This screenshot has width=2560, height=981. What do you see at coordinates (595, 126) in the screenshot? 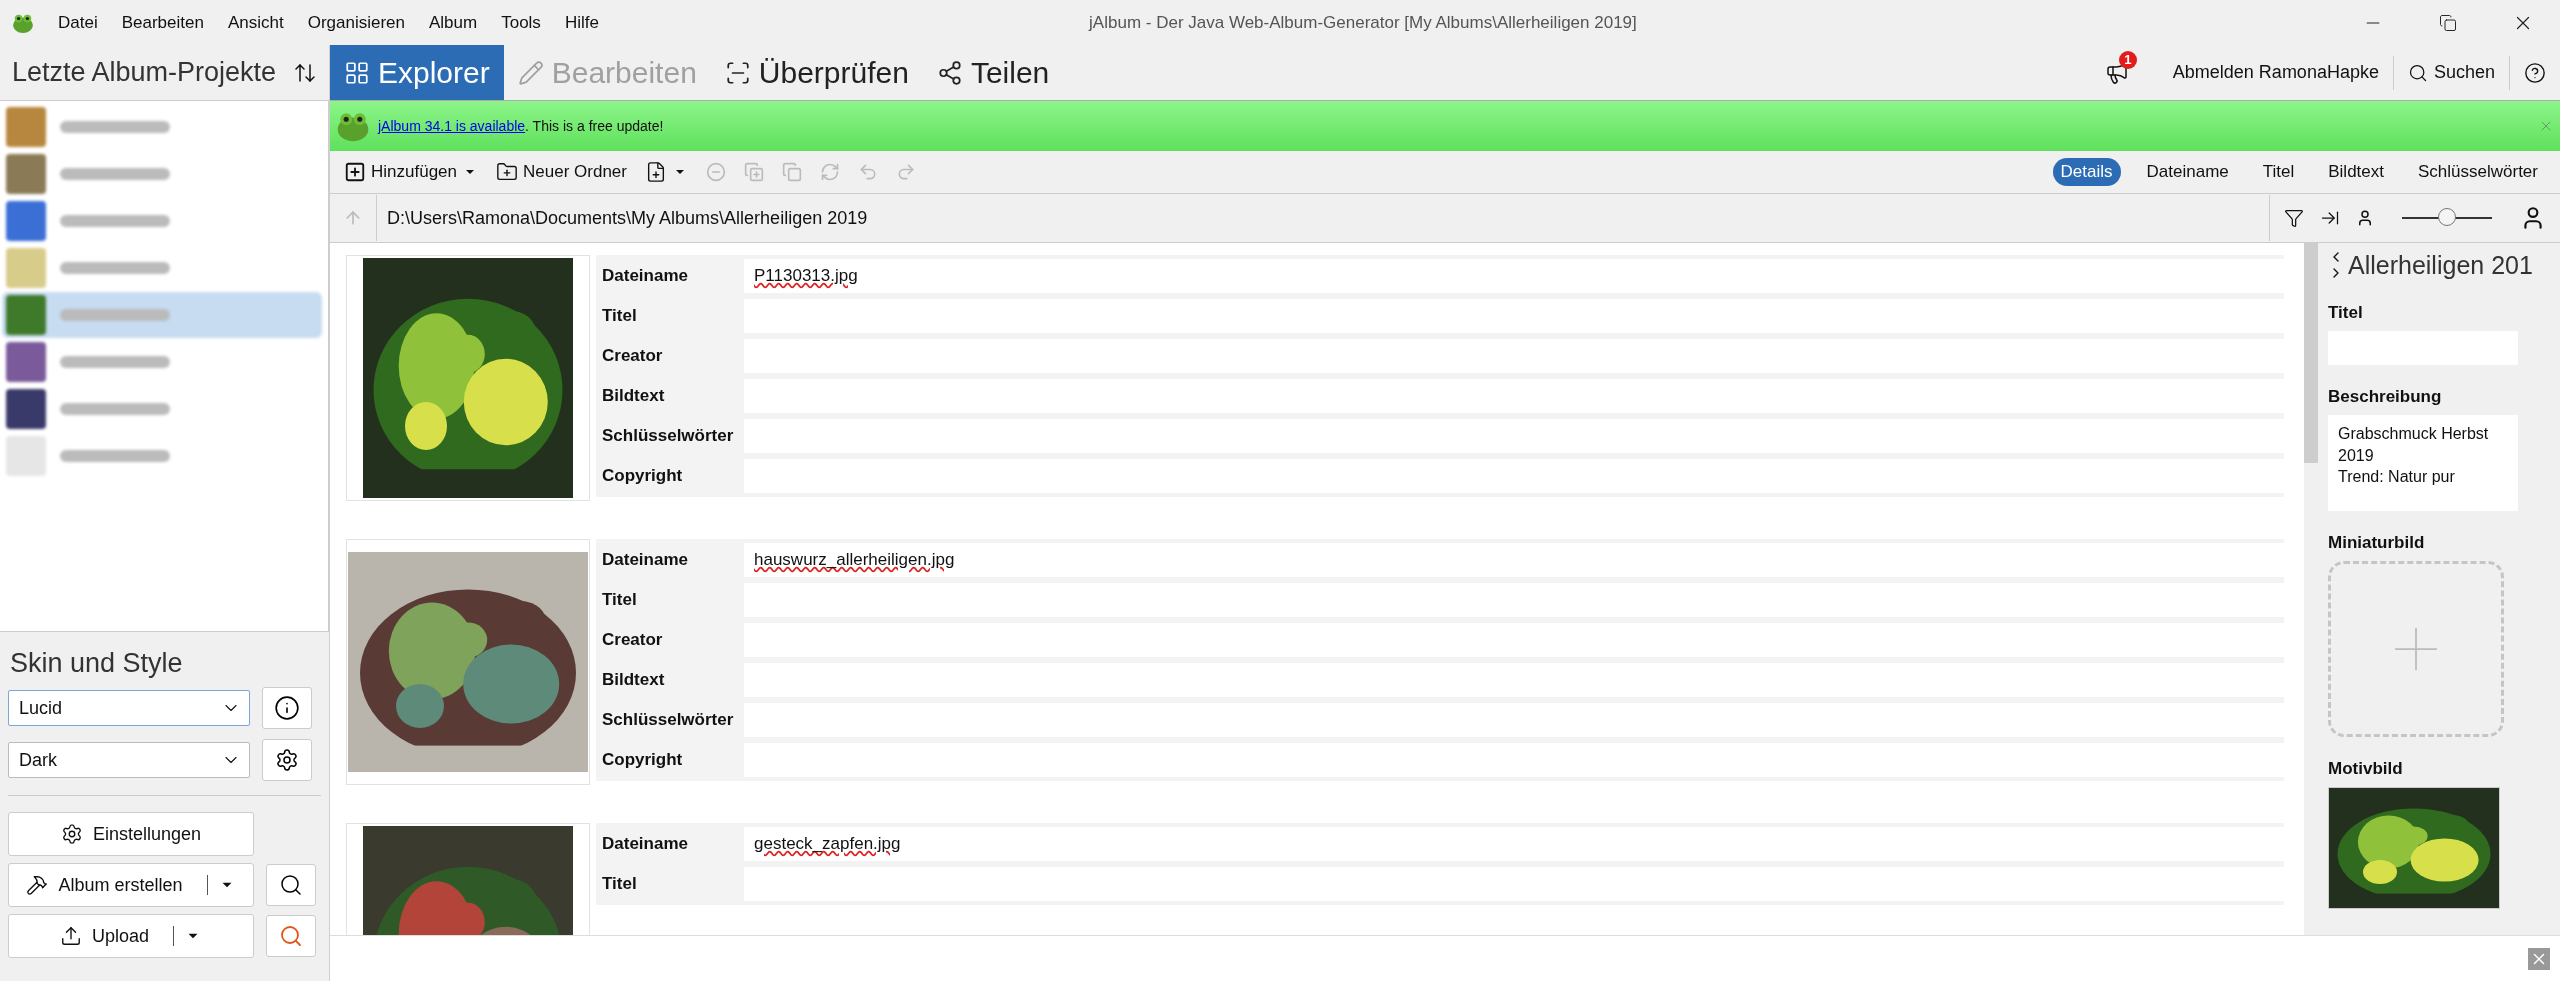
I see `banner-text: . This is a free update!` at bounding box center [595, 126].